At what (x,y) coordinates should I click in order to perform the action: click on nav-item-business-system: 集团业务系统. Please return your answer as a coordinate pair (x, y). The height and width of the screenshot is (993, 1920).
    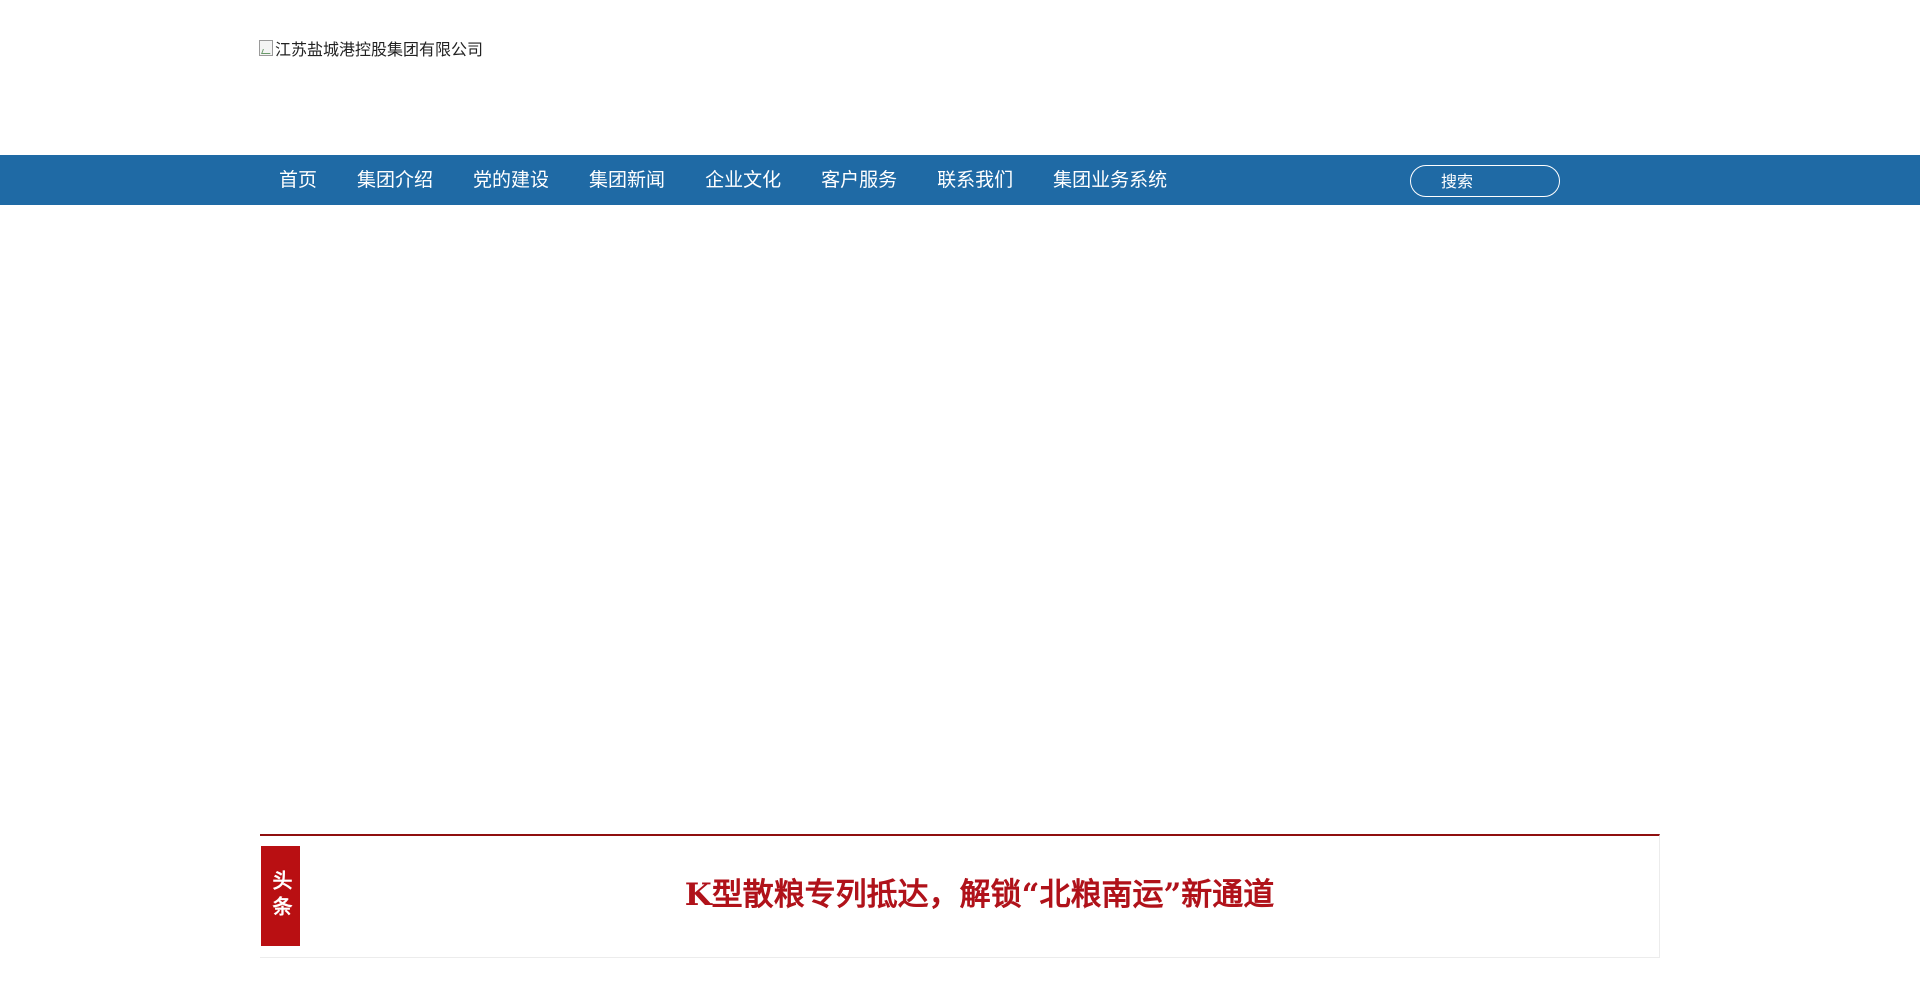
    Looking at the image, I should click on (1110, 180).